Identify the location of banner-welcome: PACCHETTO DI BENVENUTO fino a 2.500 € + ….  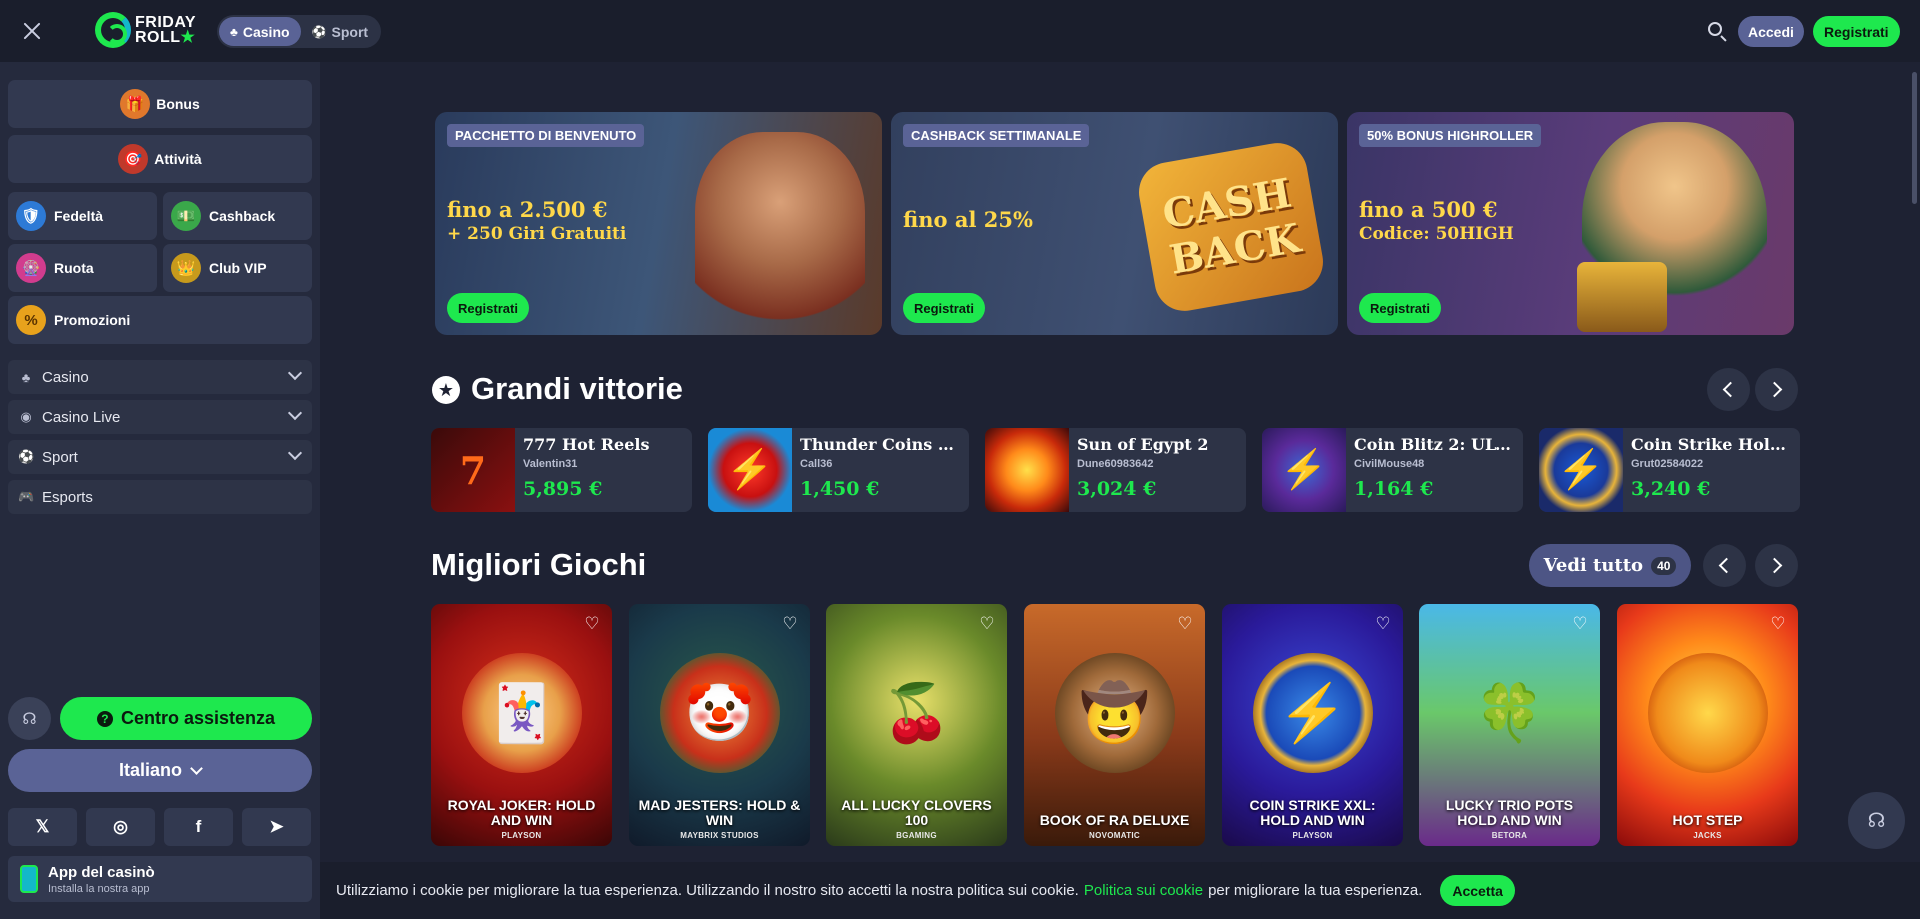
(658, 223).